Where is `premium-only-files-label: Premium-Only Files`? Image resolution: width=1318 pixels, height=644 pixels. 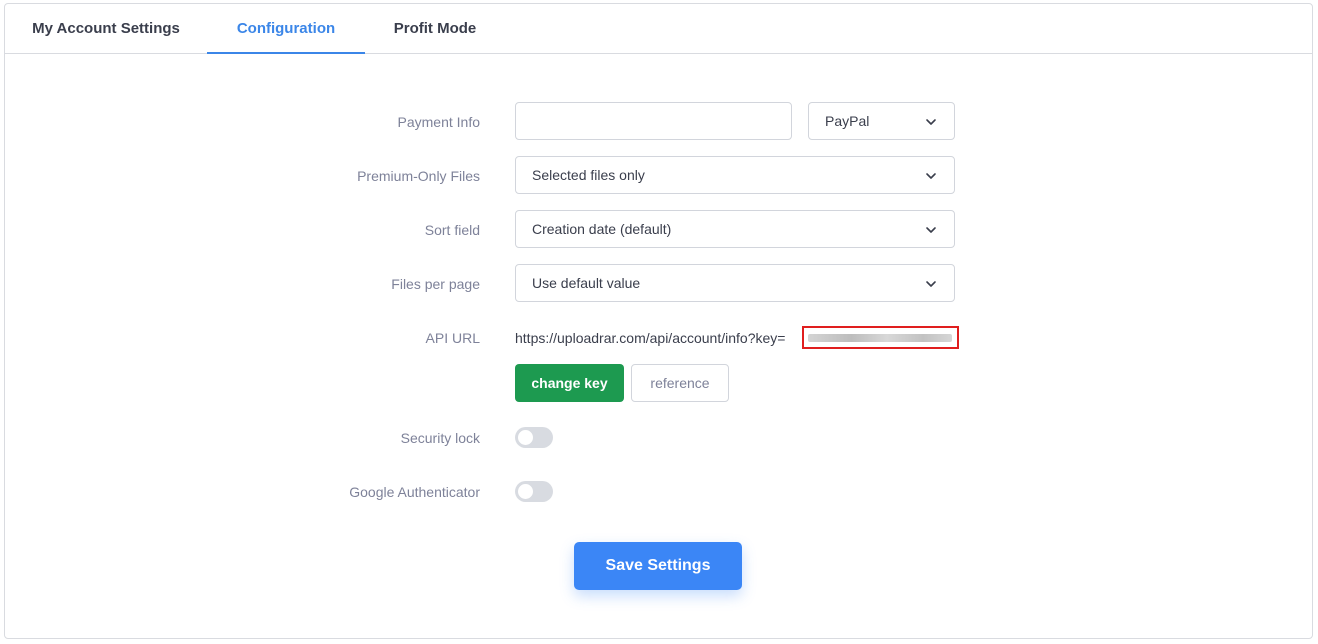
premium-only-files-label: Premium-Only Files is located at coordinates (418, 176).